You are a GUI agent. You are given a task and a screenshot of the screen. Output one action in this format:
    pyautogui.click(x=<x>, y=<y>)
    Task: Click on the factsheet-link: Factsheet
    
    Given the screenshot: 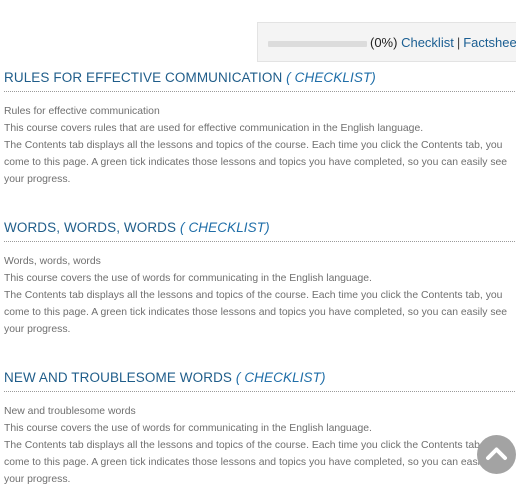 What is the action you would take?
    pyautogui.click(x=489, y=42)
    